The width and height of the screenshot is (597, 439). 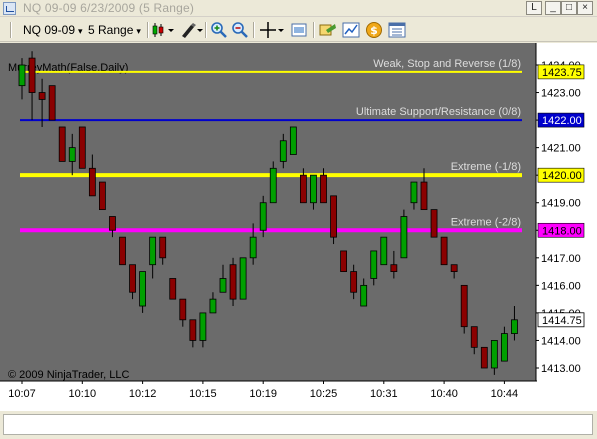 I want to click on toolbar-grip, so click(x=11, y=30).